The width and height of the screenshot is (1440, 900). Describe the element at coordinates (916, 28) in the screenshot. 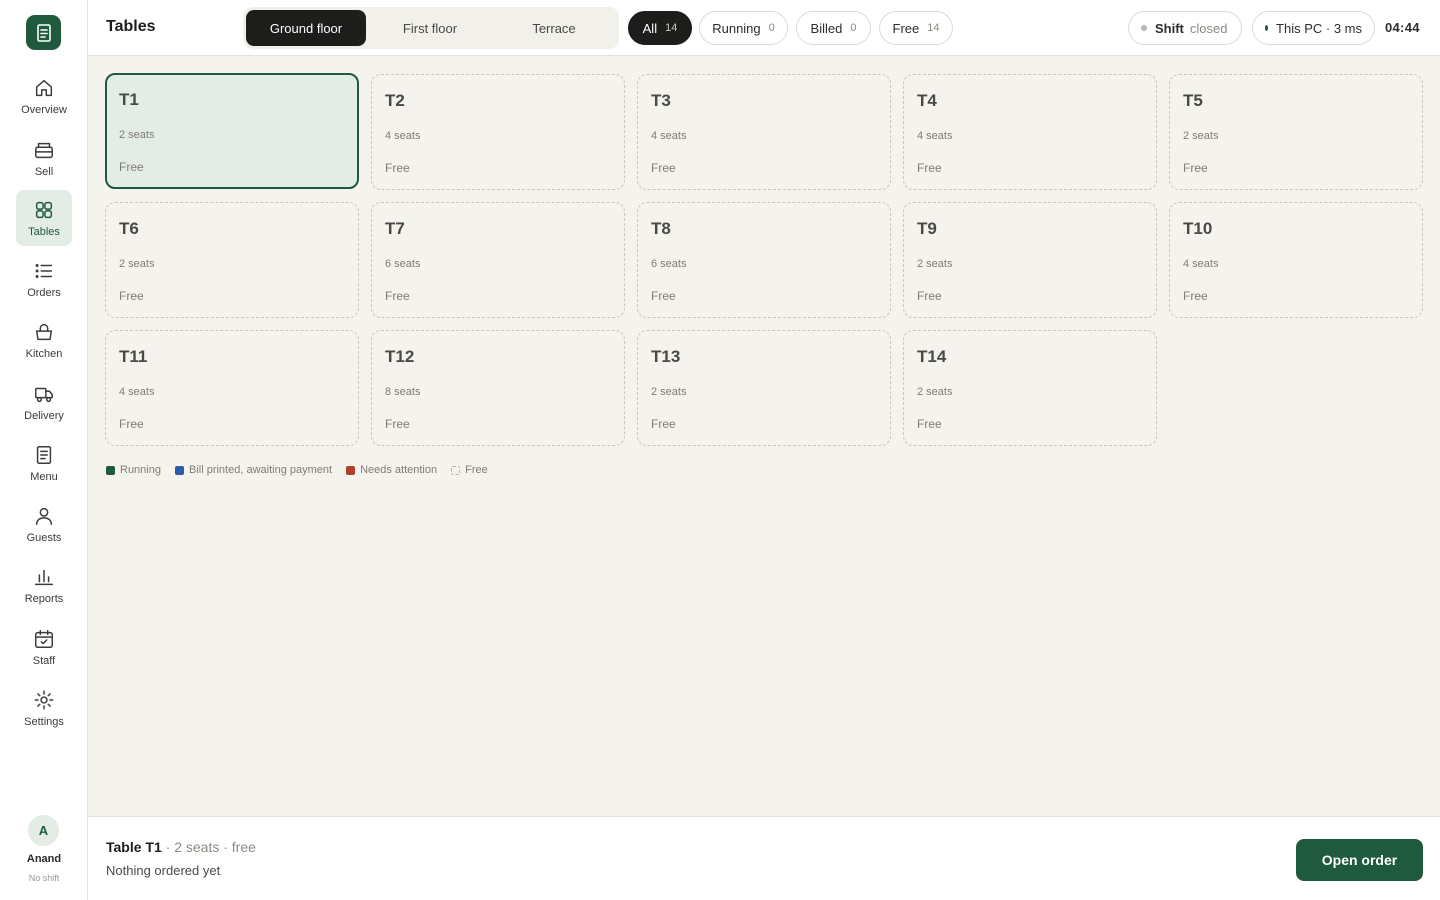

I see `filter-free: Free 14` at that location.